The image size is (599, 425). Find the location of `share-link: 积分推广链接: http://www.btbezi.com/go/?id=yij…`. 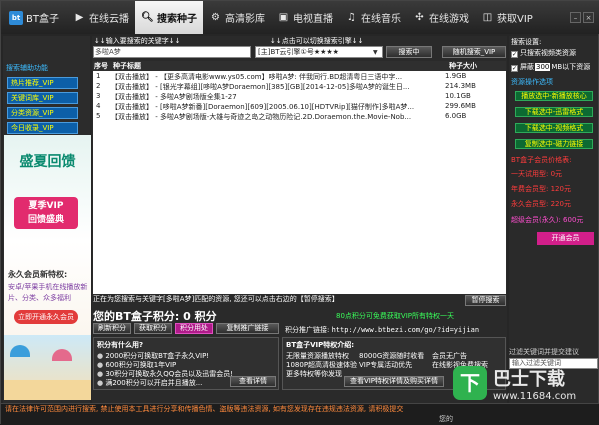

share-link: 积分推广链接: http://www.btbezi.com/go/?id=yij… is located at coordinates (395, 330).